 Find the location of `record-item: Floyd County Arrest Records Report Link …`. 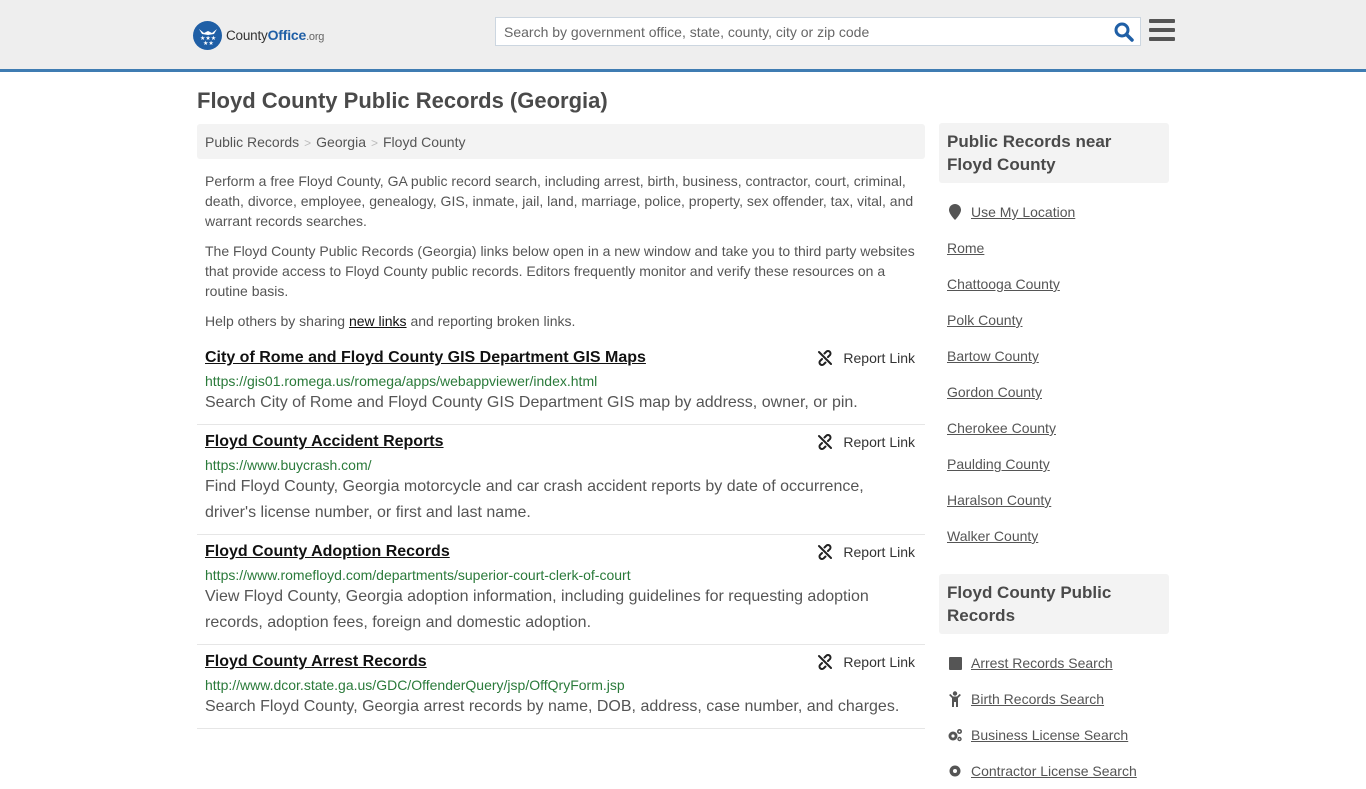

record-item: Floyd County Arrest Records Report Link … is located at coordinates (561, 687).